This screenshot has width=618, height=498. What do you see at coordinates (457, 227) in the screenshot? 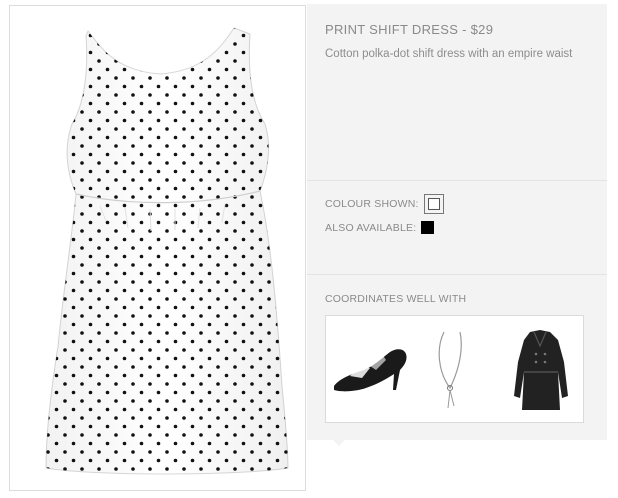
I see `colour-options: COLOUR SHOWN: ALSO AVAILABLE:` at bounding box center [457, 227].